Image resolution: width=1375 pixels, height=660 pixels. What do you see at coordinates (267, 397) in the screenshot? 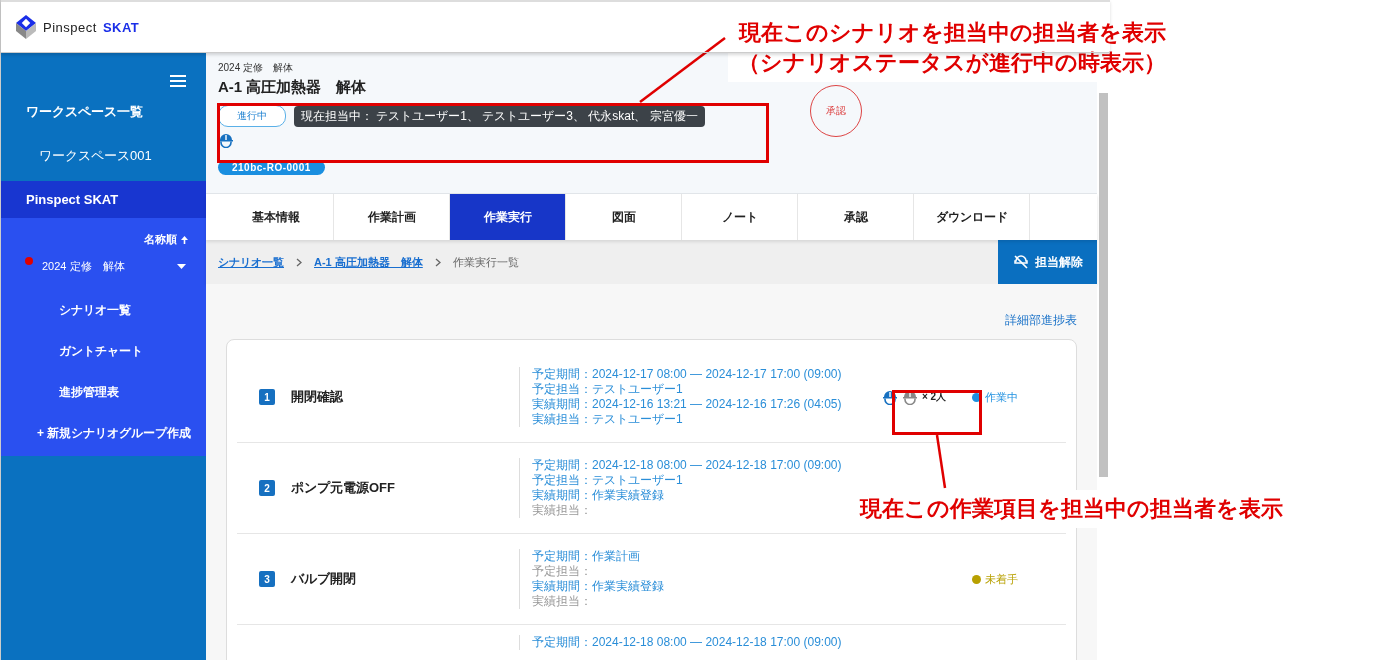
I see `task-number: 1` at bounding box center [267, 397].